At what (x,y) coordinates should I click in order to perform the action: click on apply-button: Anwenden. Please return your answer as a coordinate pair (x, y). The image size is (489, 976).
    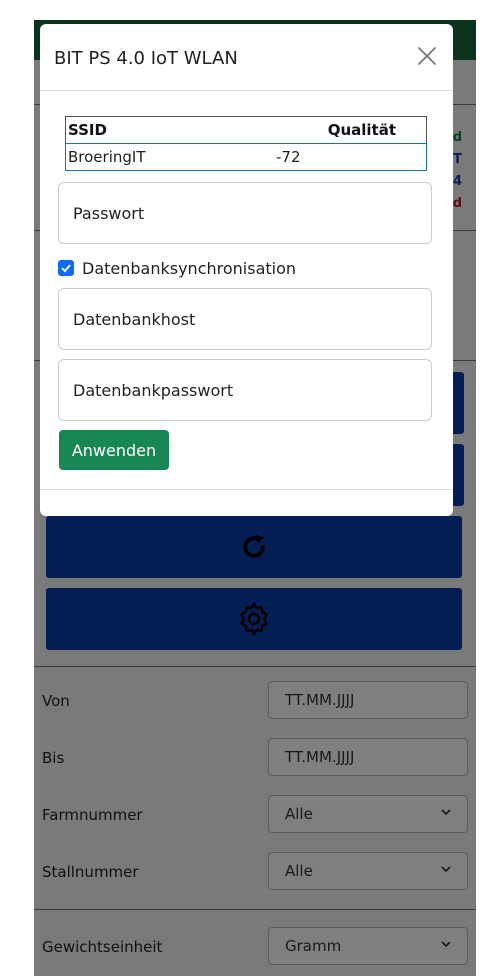
    Looking at the image, I should click on (114, 450).